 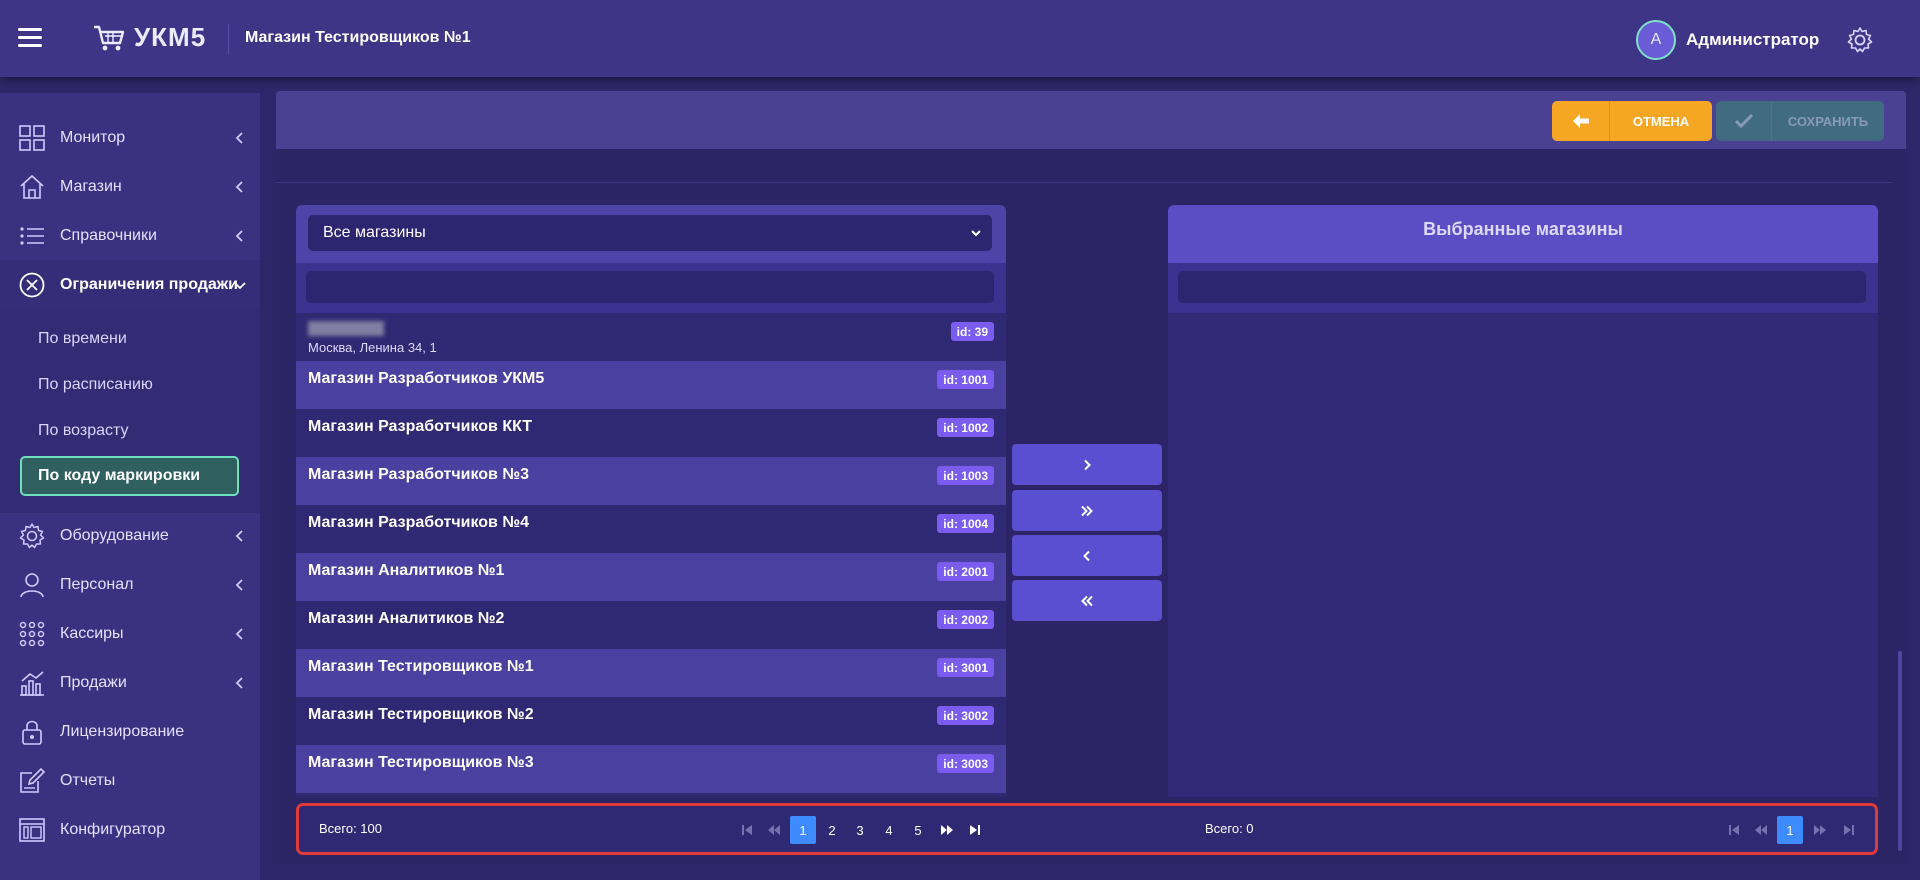 I want to click on sidebar-item-sales-restrictions: Ограничения продажи, so click(x=130, y=284).